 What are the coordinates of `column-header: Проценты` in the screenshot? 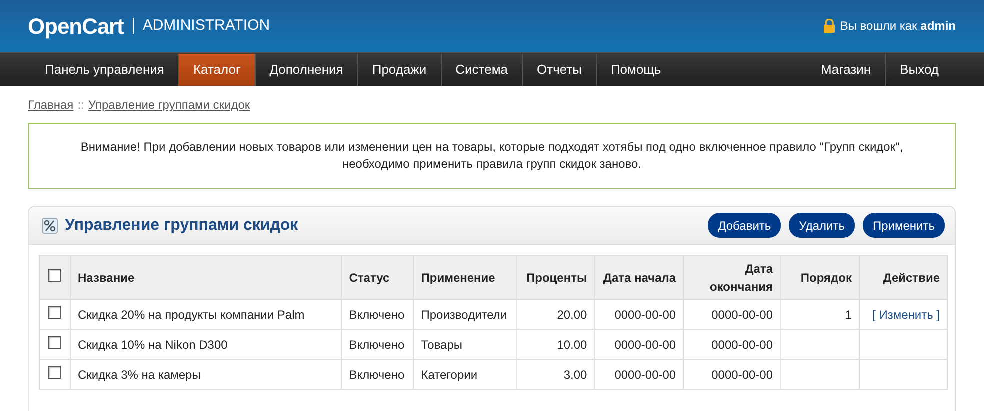 It's located at (557, 277).